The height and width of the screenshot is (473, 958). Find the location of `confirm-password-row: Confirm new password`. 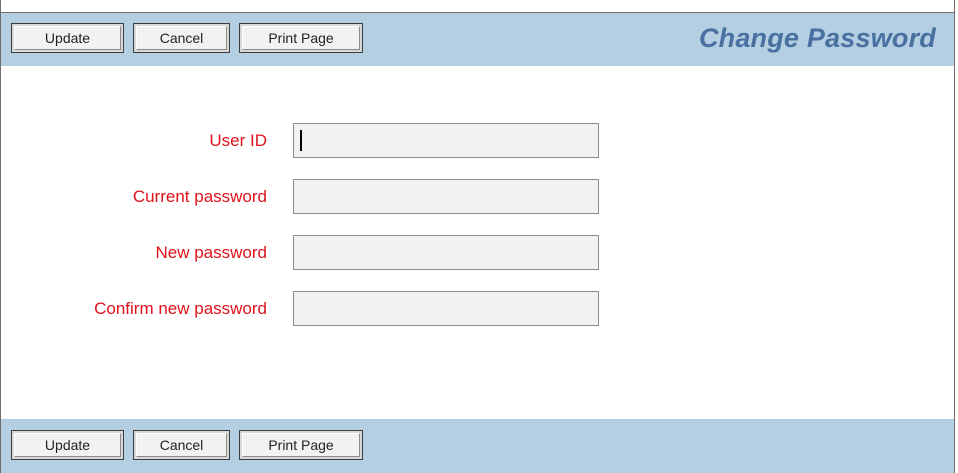

confirm-password-row: Confirm new password is located at coordinates (477, 309).